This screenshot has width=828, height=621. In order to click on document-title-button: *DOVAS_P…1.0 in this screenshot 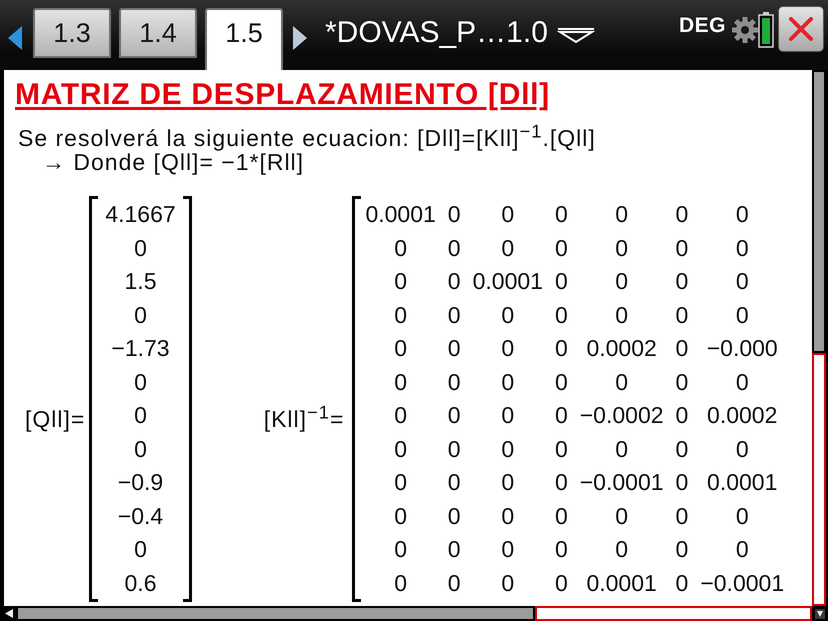, I will do `click(460, 33)`.